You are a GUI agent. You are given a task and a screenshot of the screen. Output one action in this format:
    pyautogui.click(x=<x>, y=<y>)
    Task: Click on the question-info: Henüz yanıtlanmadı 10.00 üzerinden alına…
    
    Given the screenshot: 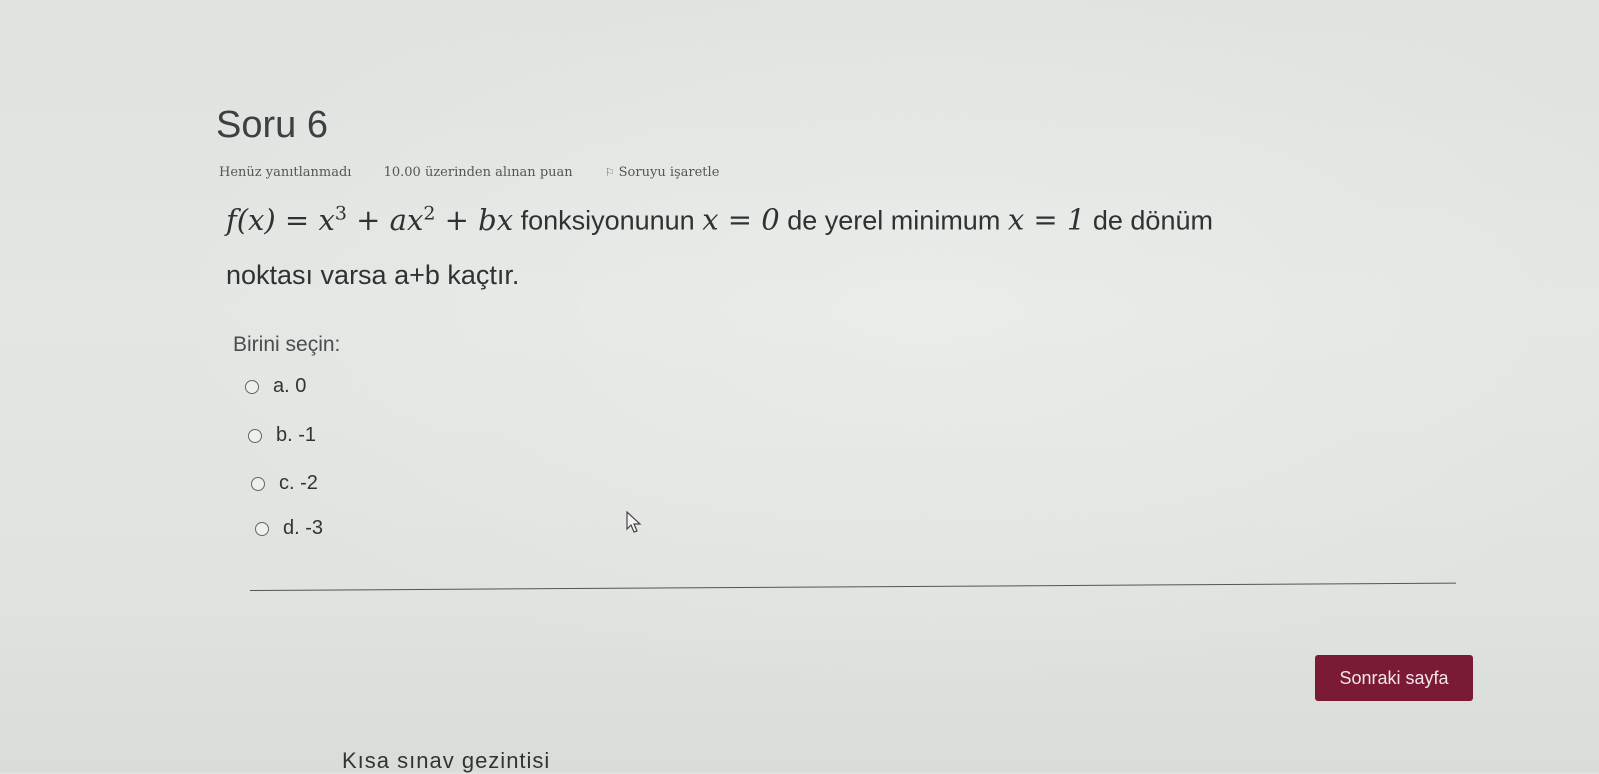 What is the action you would take?
    pyautogui.click(x=483, y=172)
    